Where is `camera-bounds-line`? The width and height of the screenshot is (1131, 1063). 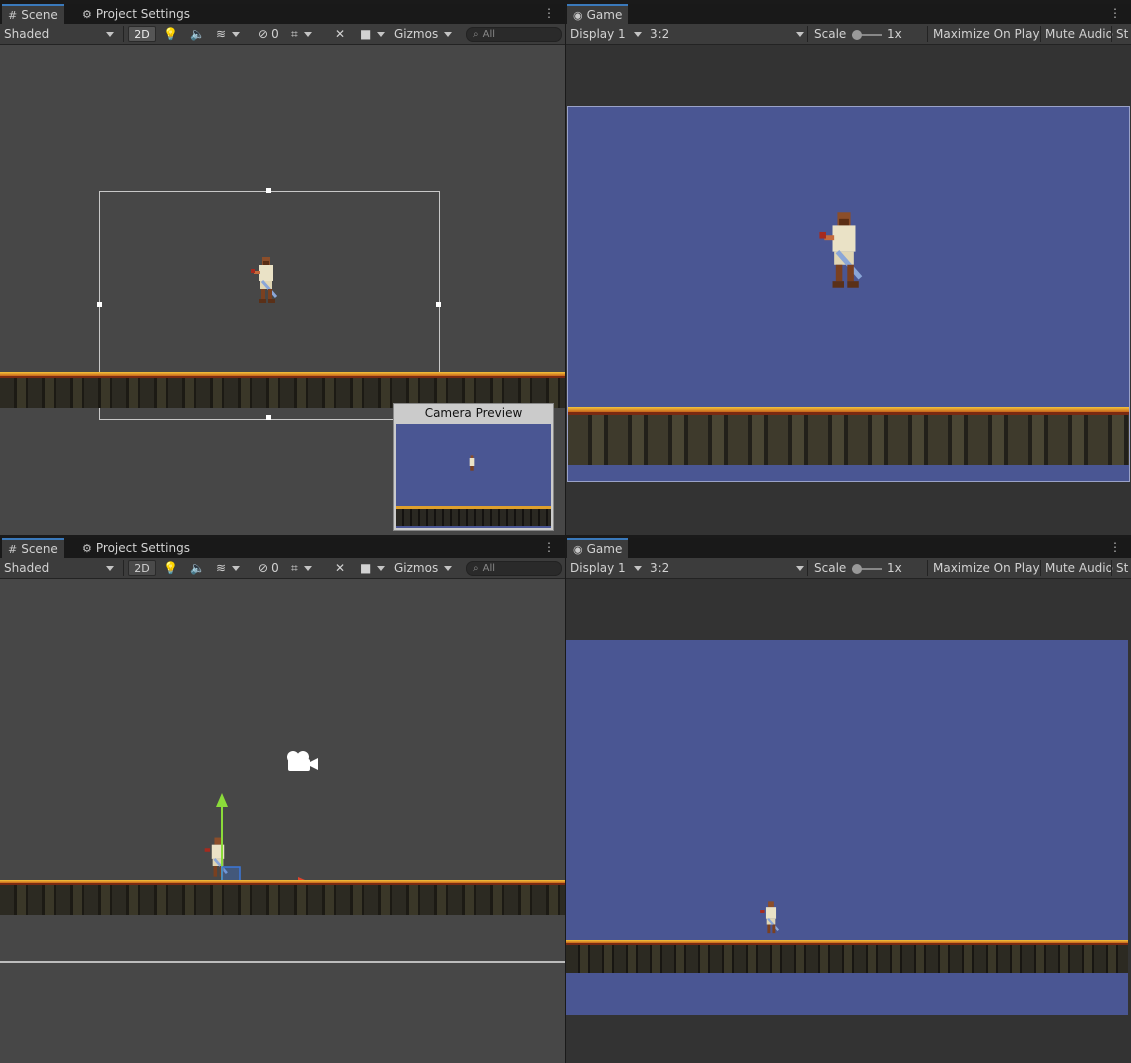 camera-bounds-line is located at coordinates (282, 962).